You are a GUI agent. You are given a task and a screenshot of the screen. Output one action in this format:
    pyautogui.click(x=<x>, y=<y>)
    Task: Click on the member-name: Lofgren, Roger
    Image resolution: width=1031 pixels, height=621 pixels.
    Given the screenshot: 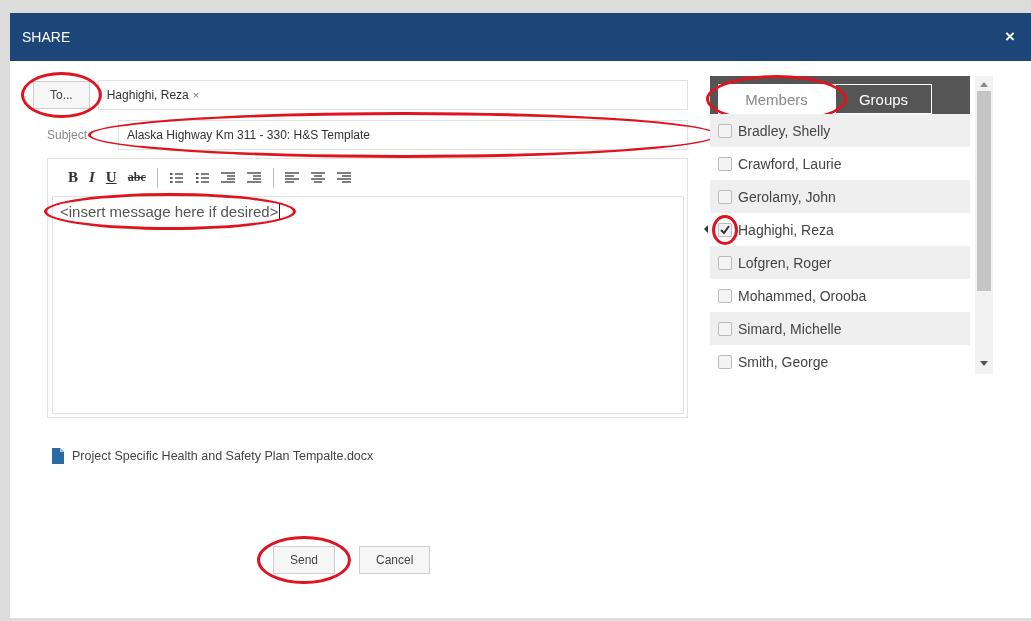 What is the action you would take?
    pyautogui.click(x=785, y=262)
    